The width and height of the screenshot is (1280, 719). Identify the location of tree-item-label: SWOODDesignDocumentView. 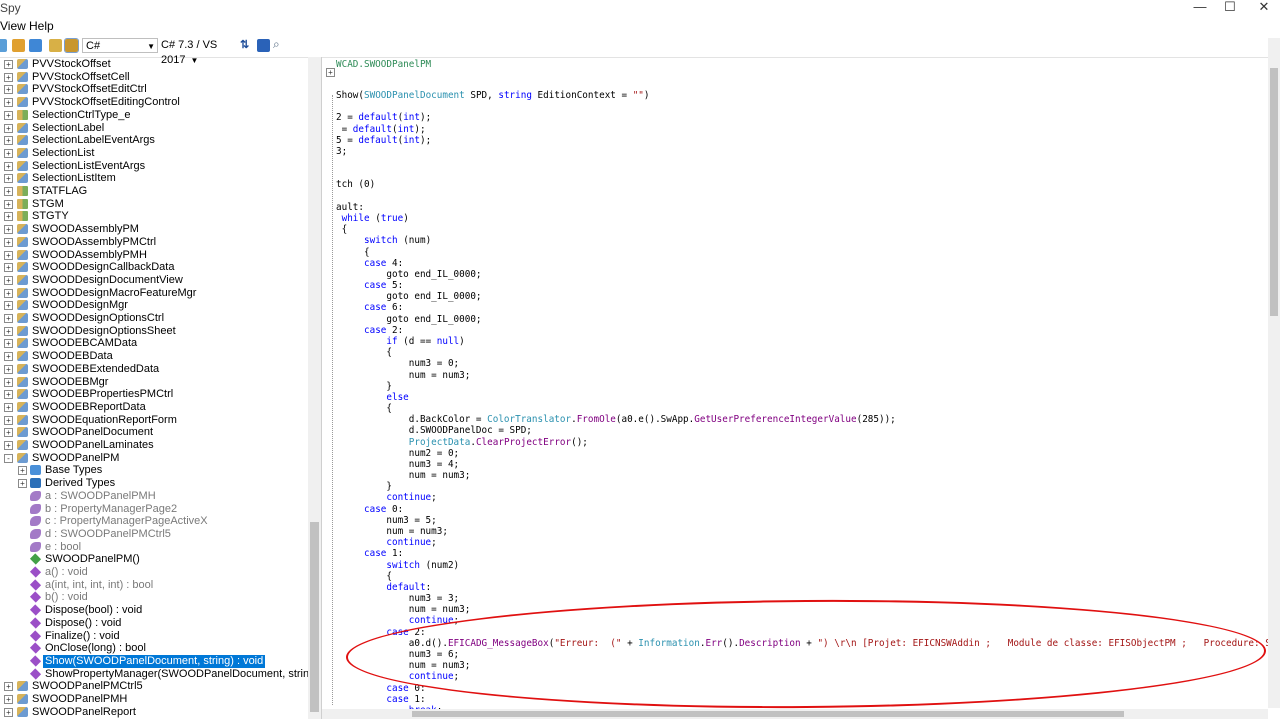
(107, 279).